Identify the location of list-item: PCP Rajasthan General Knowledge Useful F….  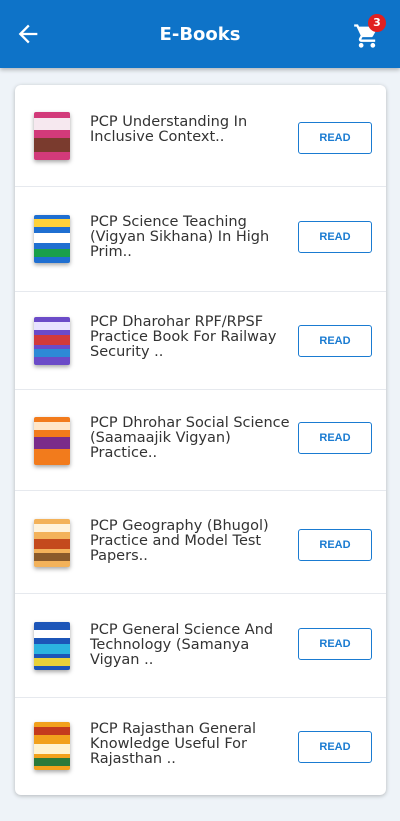
(200, 746).